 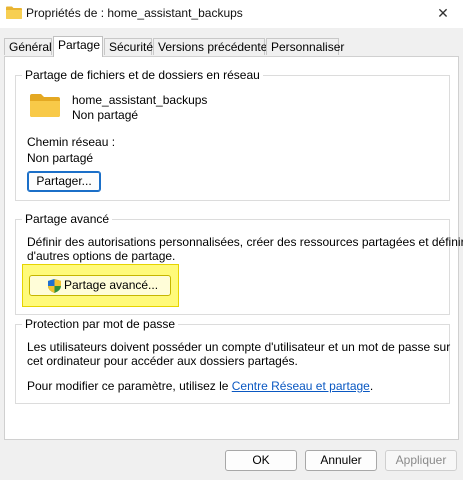 I want to click on group-title: Partage avancé, so click(x=67, y=219).